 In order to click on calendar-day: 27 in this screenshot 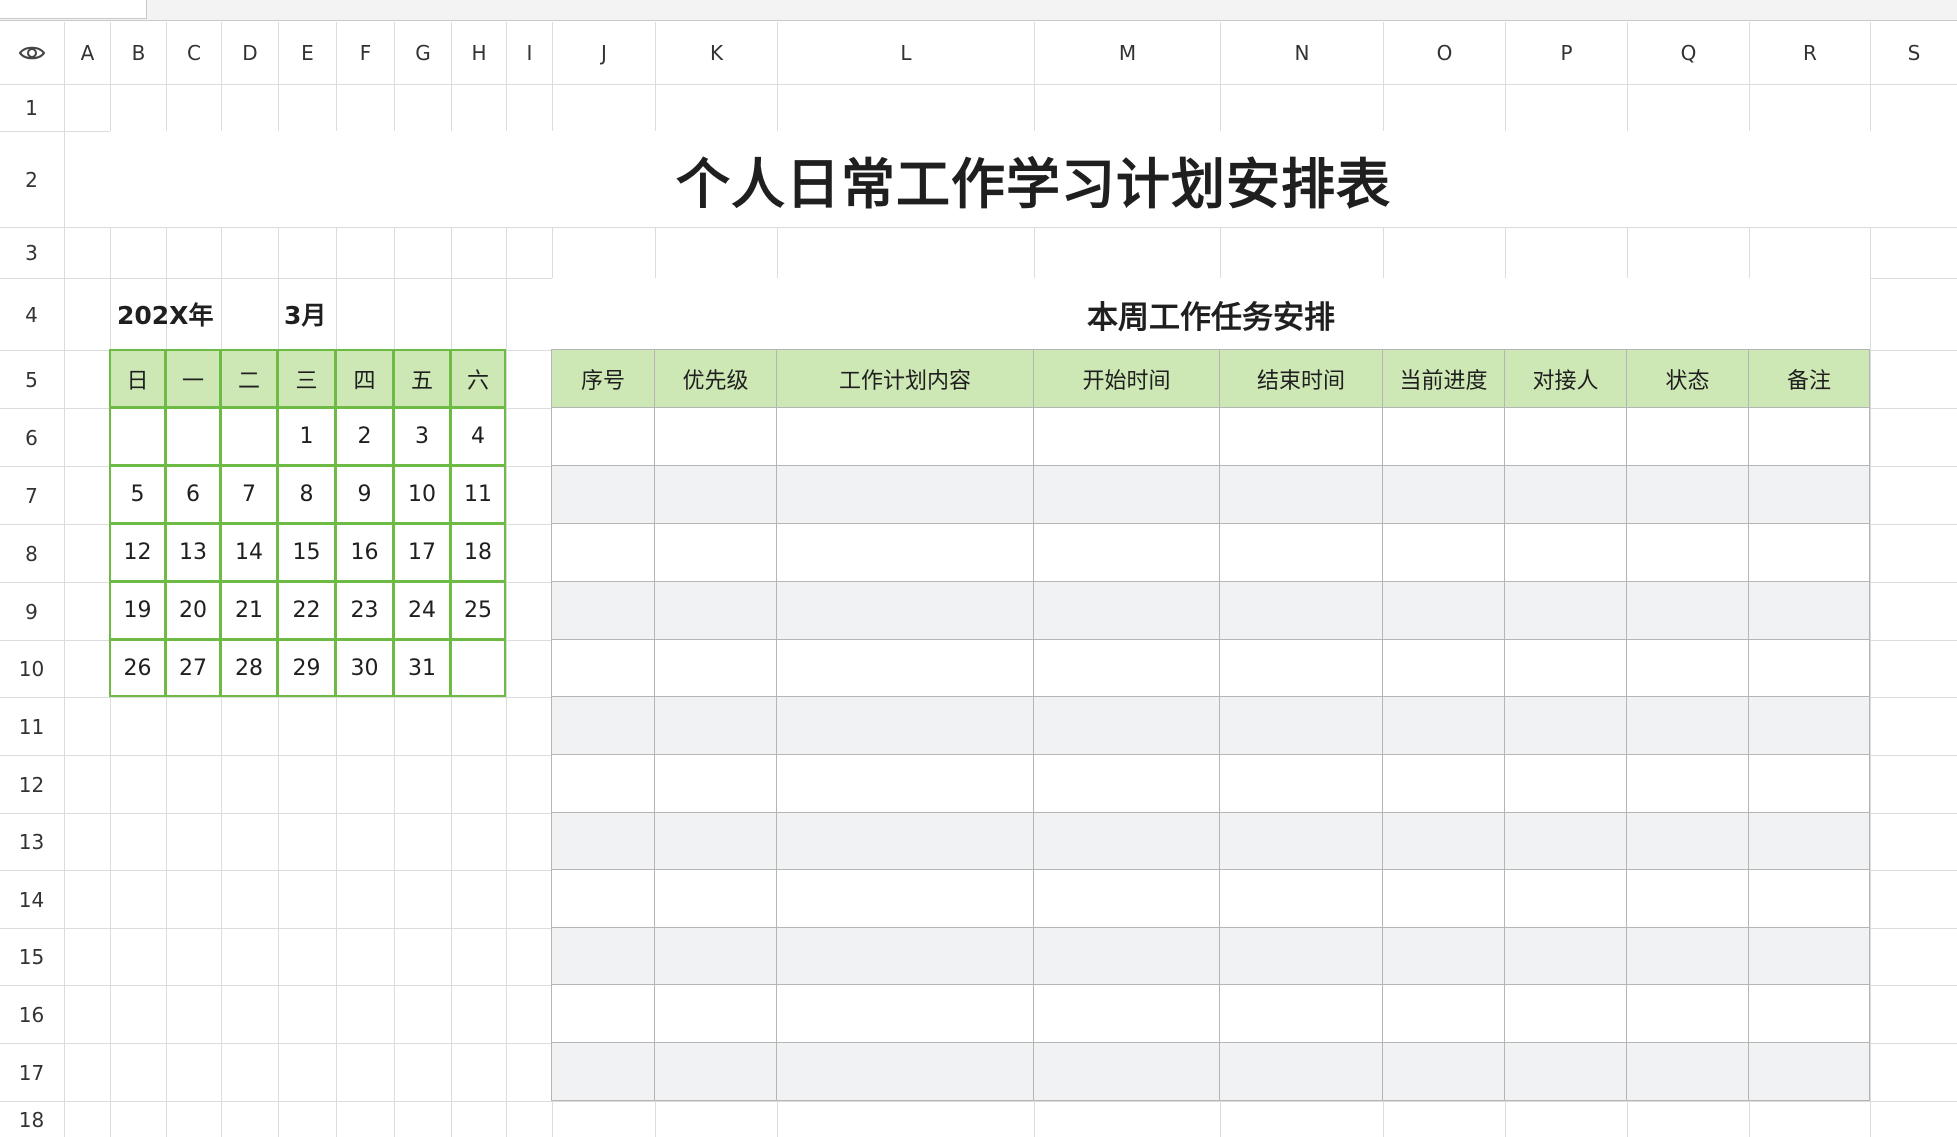, I will do `click(193, 668)`.